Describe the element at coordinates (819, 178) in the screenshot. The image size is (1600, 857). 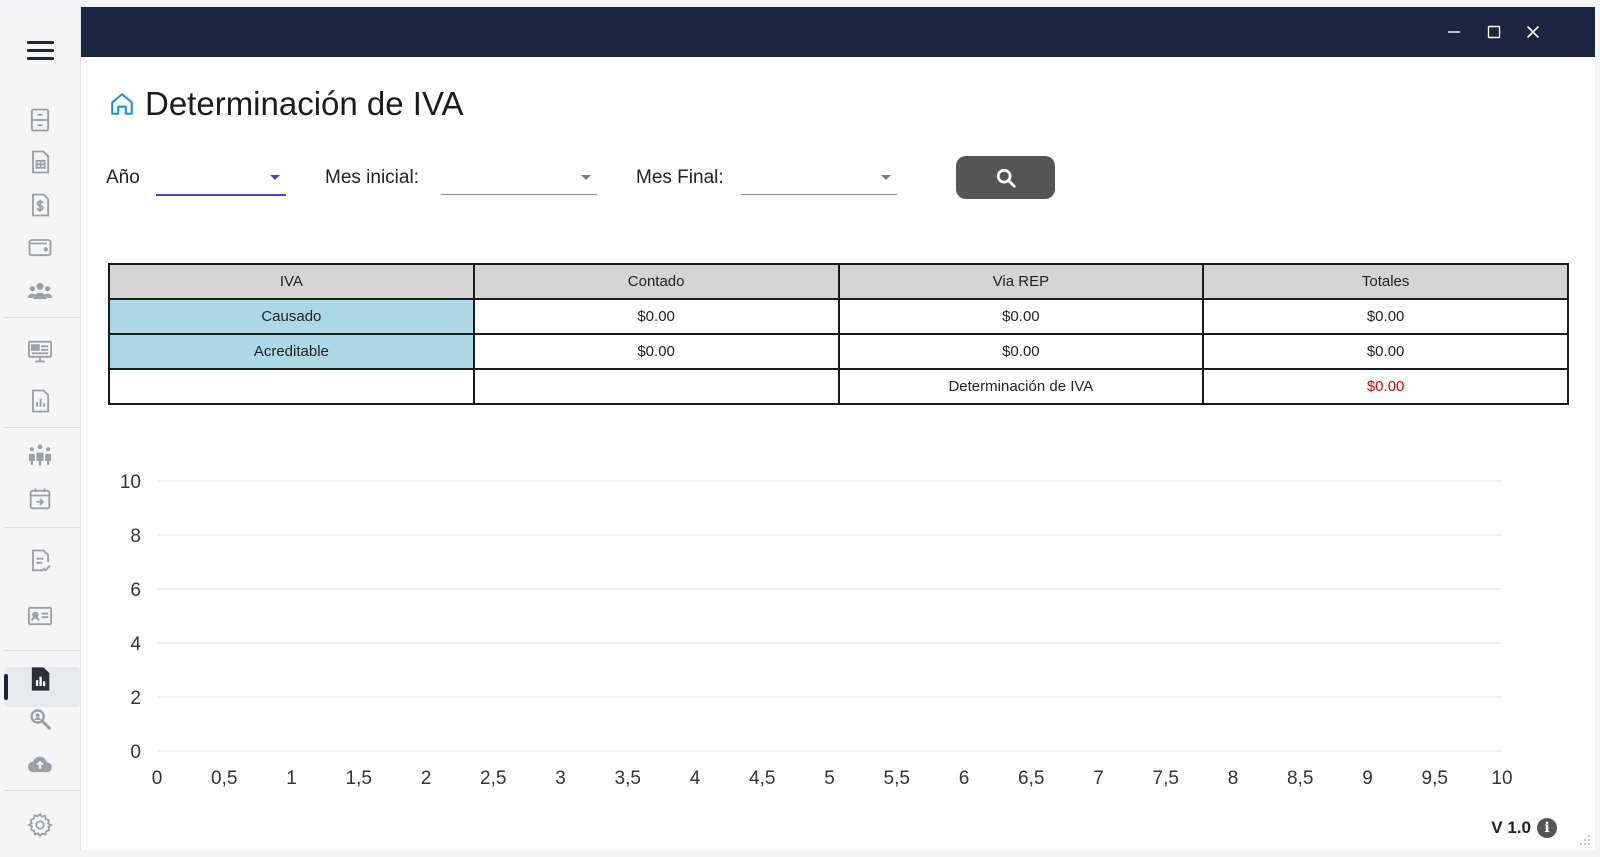
I see `end-month-select` at that location.